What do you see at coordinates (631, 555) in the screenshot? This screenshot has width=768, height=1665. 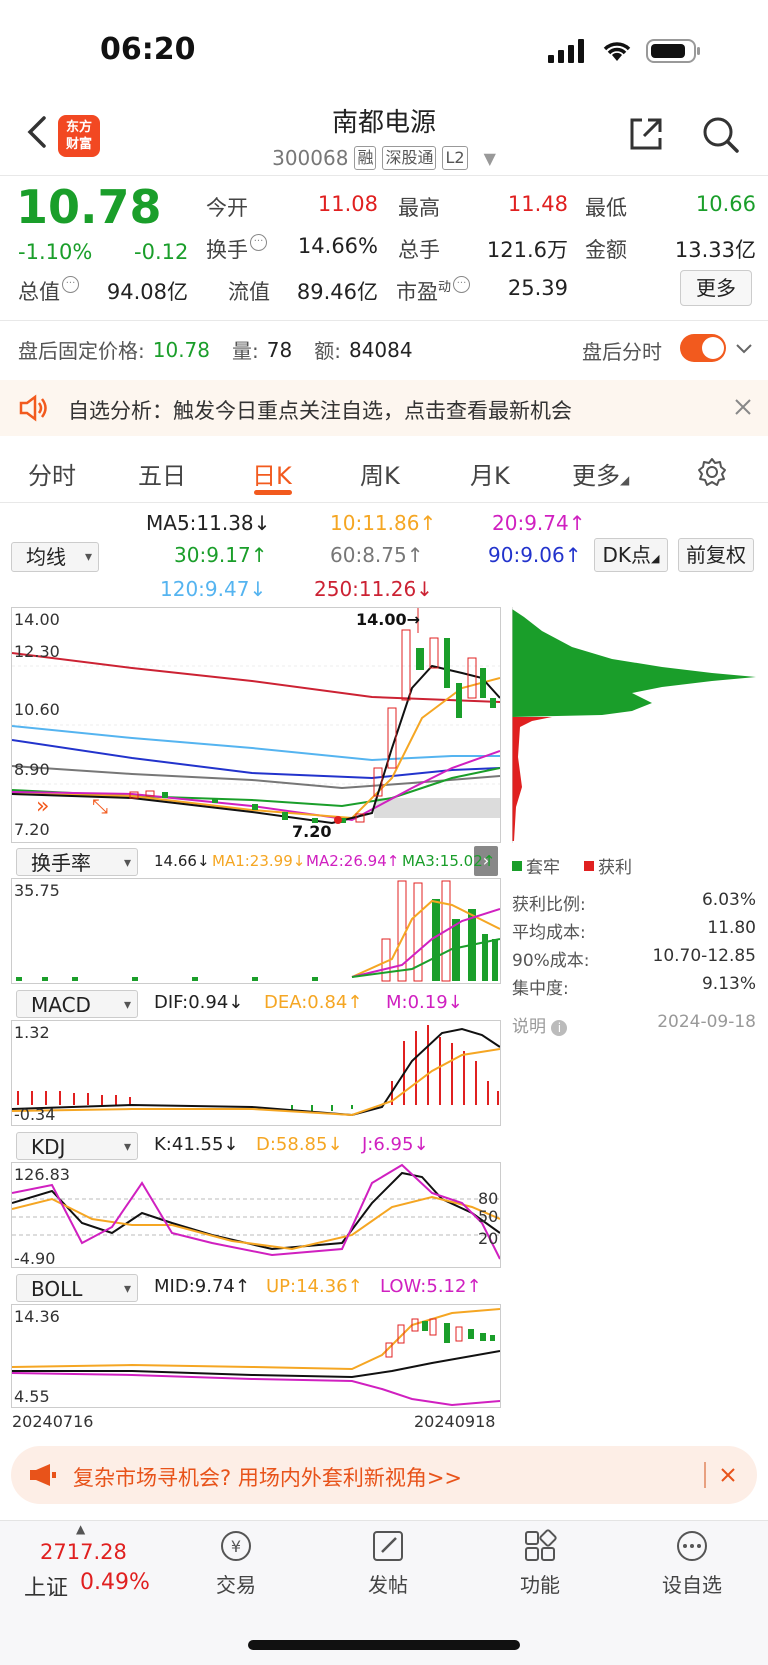 I see `dk-point-button: DK点◢` at bounding box center [631, 555].